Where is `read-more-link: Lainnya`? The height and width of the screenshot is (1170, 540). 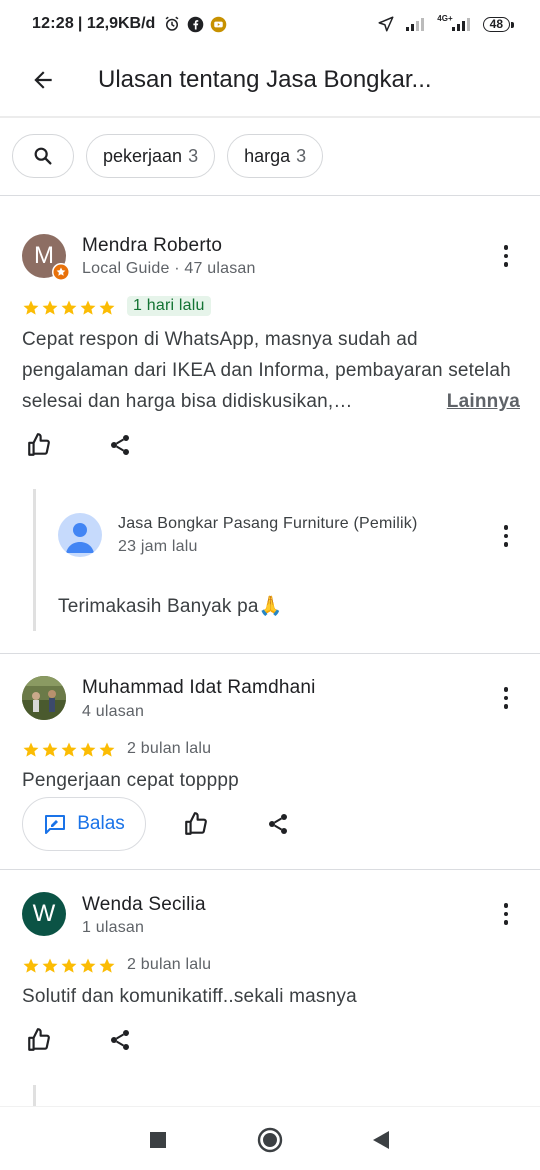 read-more-link: Lainnya is located at coordinates (483, 401).